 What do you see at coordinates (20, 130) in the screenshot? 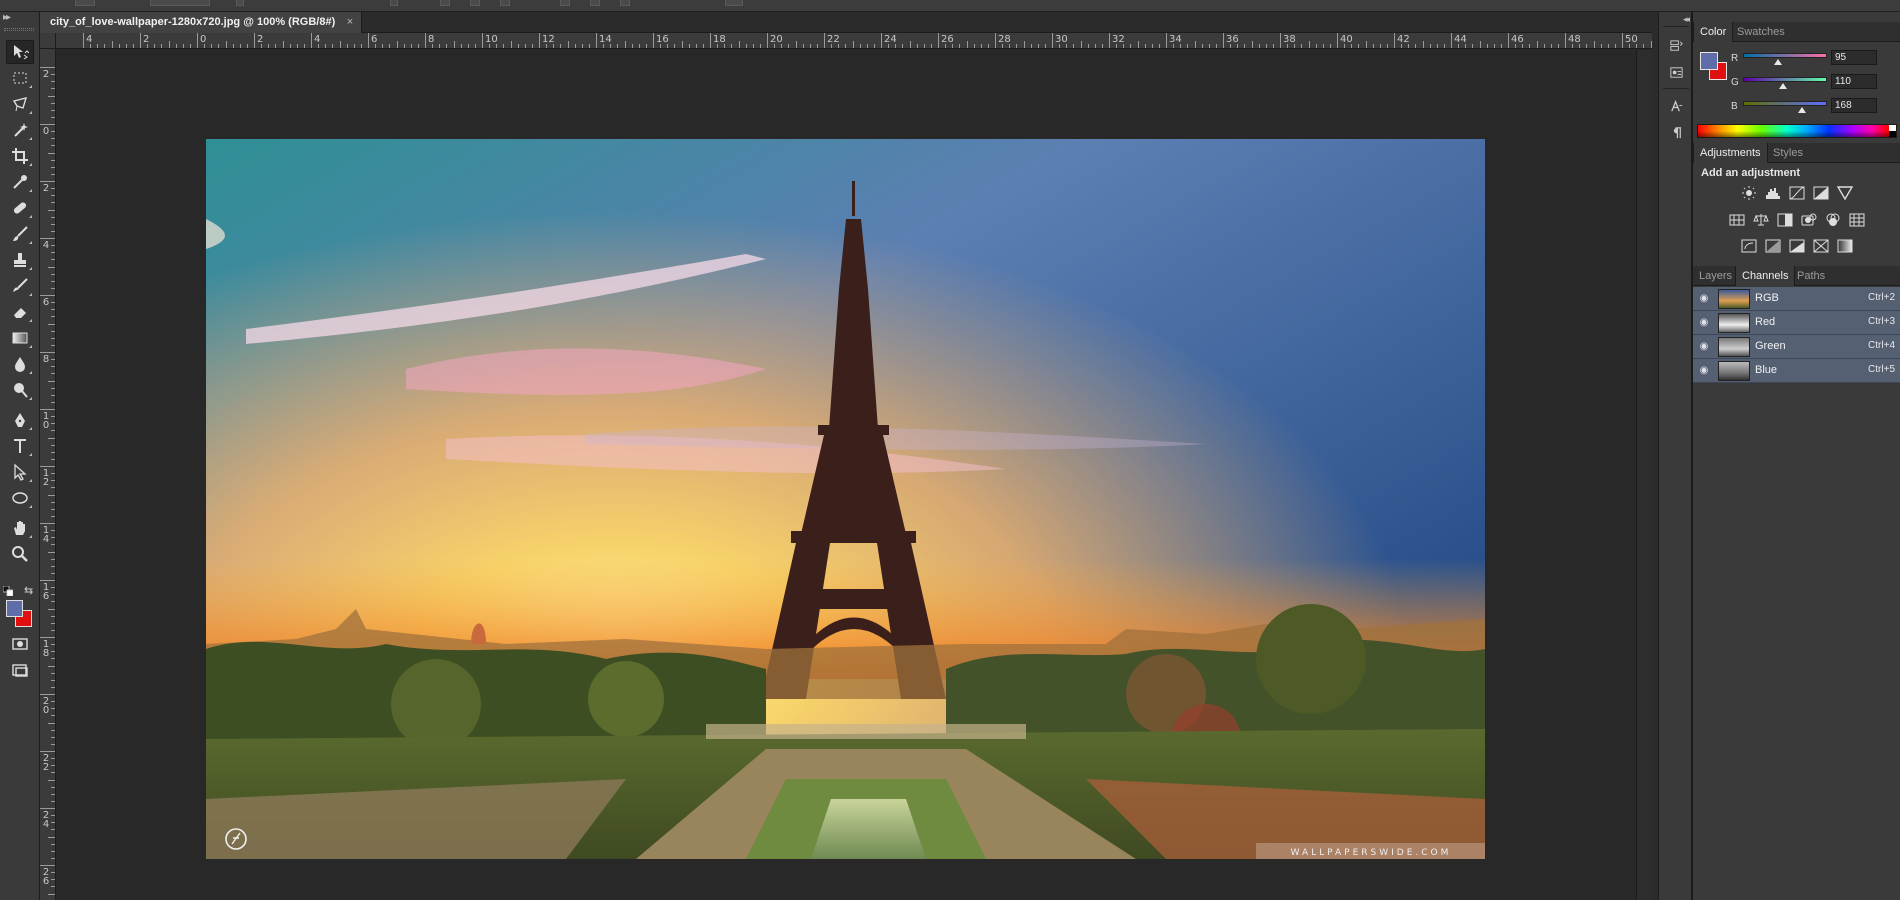
I see `magic-wand-tool` at bounding box center [20, 130].